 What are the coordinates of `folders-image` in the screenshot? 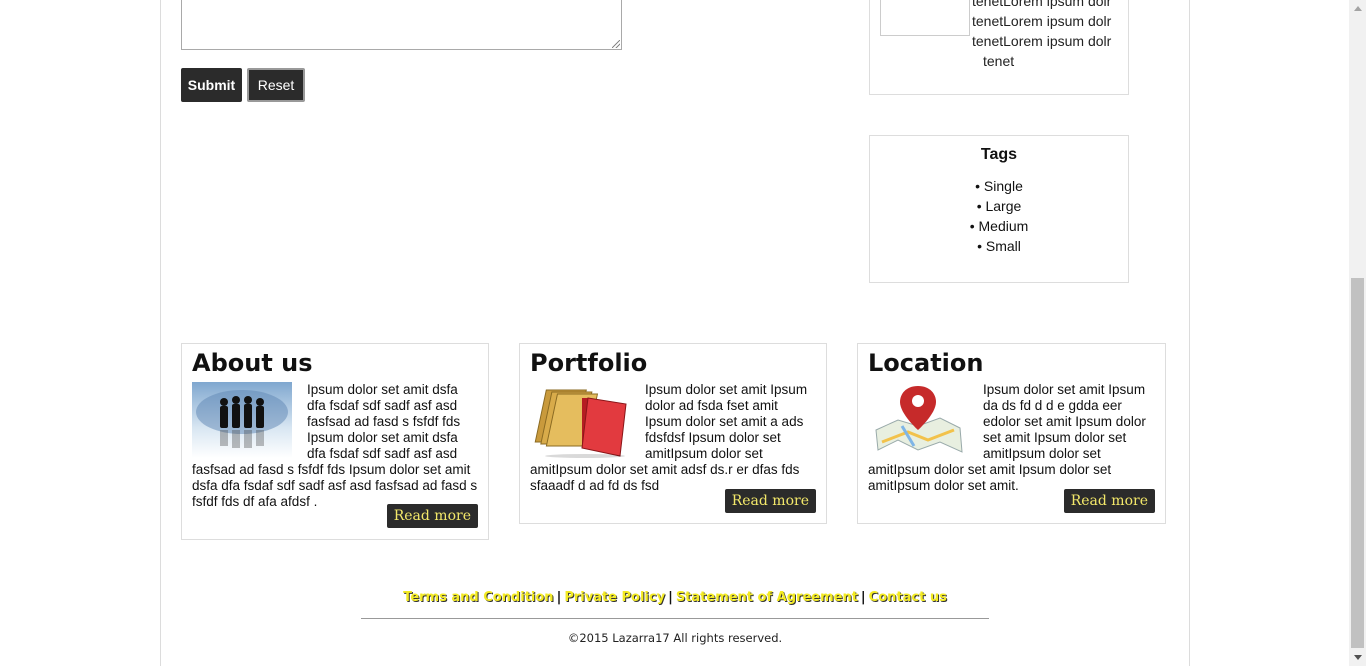 It's located at (580, 420).